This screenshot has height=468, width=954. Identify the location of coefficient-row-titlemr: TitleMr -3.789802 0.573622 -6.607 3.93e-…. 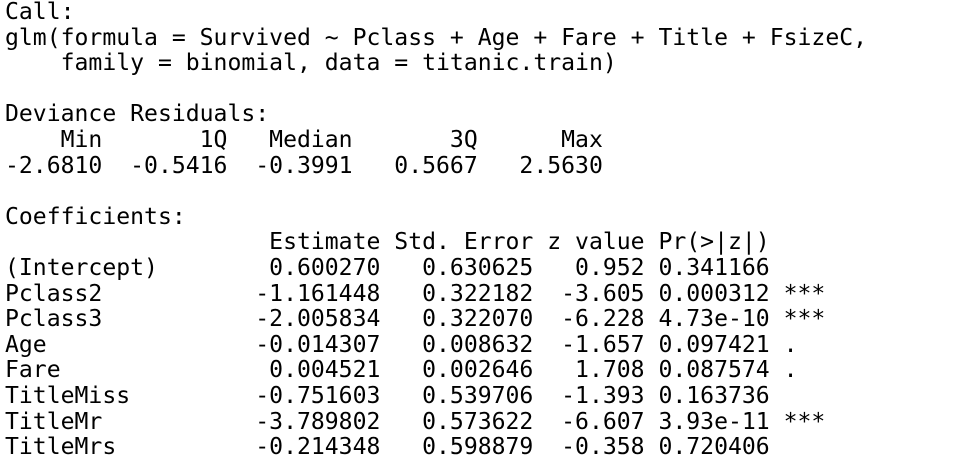
(415, 421).